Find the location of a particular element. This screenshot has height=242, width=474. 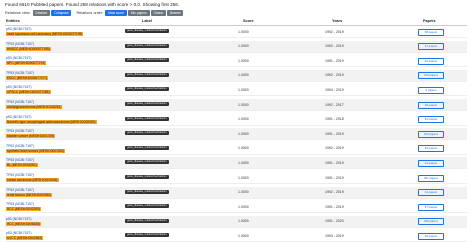

papers-button: 52 papers is located at coordinates (431, 61).